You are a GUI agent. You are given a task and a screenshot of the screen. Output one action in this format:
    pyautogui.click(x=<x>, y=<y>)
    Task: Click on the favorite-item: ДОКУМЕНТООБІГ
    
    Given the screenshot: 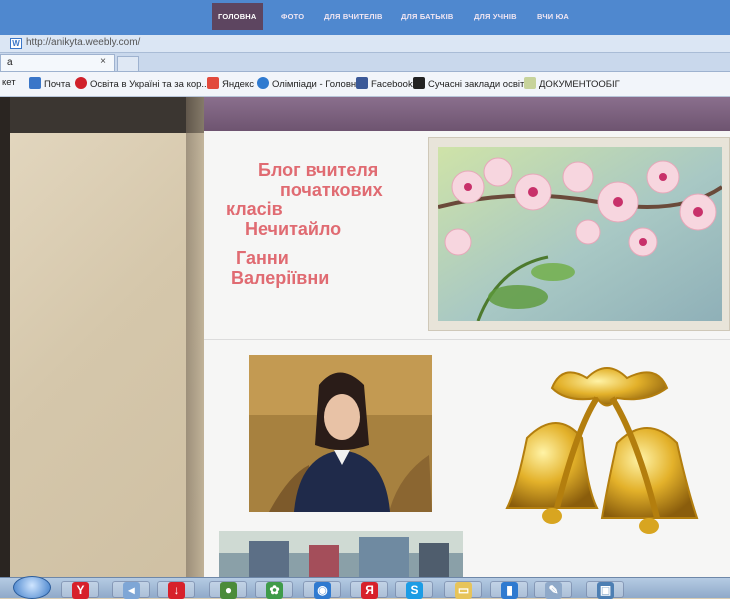 What is the action you would take?
    pyautogui.click(x=572, y=83)
    